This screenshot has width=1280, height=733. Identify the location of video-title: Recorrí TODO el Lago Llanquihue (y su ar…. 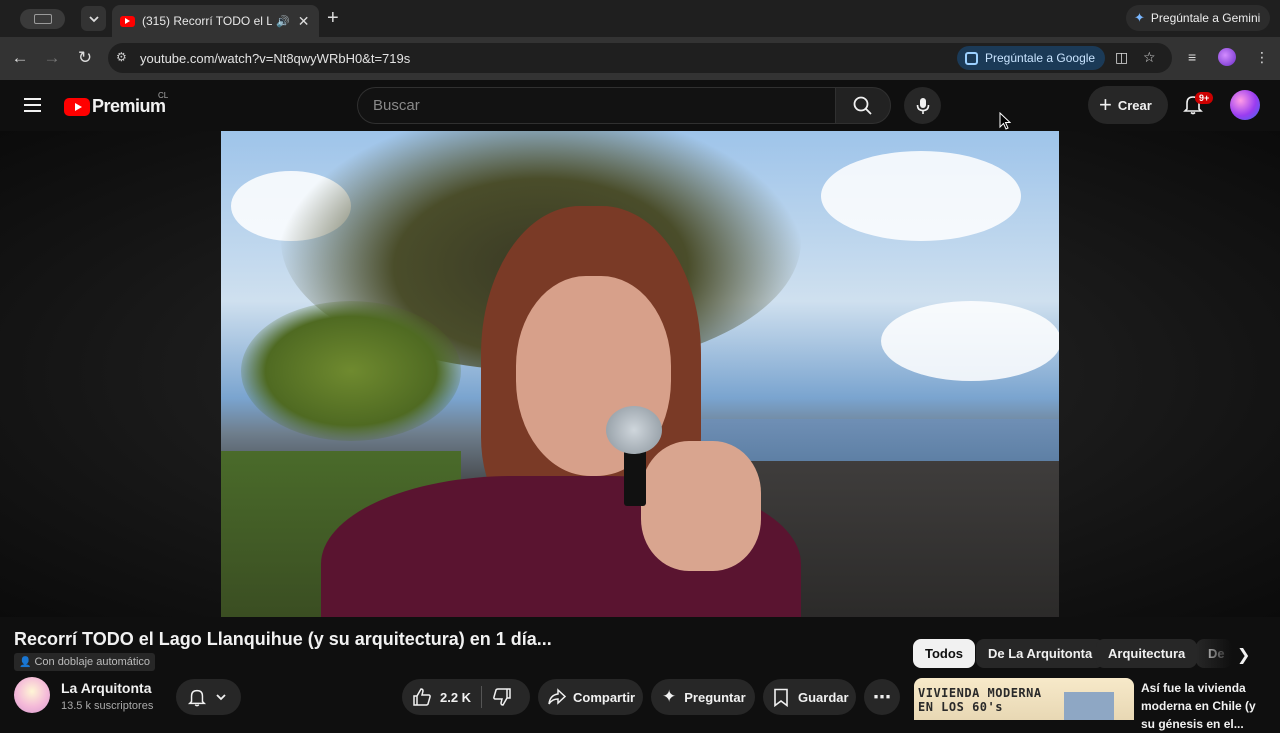
(283, 639).